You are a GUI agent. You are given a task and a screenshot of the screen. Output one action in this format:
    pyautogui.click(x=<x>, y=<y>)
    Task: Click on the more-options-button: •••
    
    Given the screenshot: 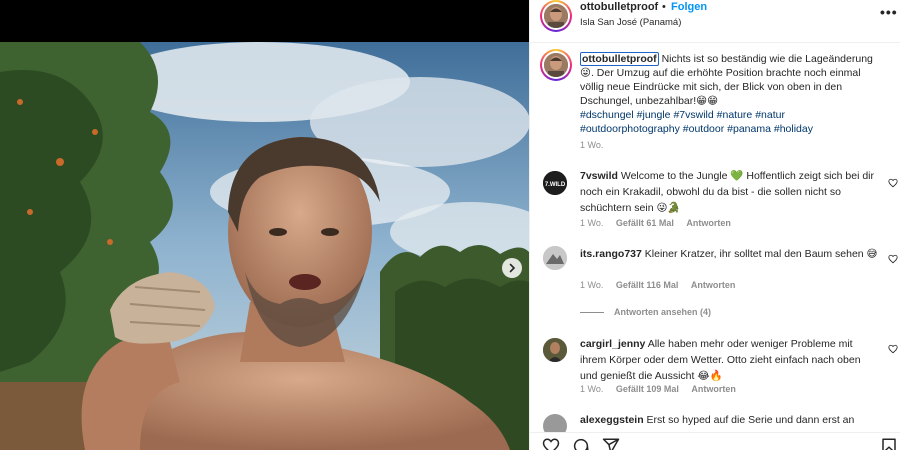 What is the action you would take?
    pyautogui.click(x=889, y=12)
    